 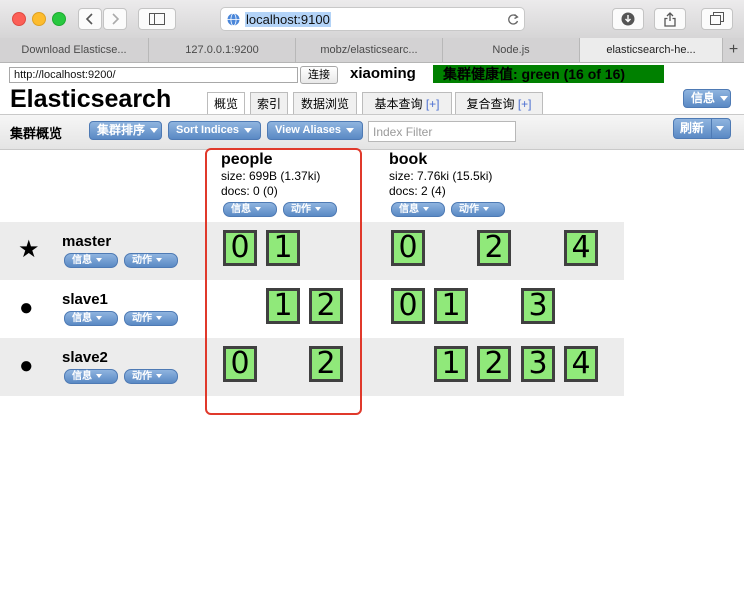 What do you see at coordinates (417, 191) in the screenshot?
I see `index-docs-book: docs: 2 (4)` at bounding box center [417, 191].